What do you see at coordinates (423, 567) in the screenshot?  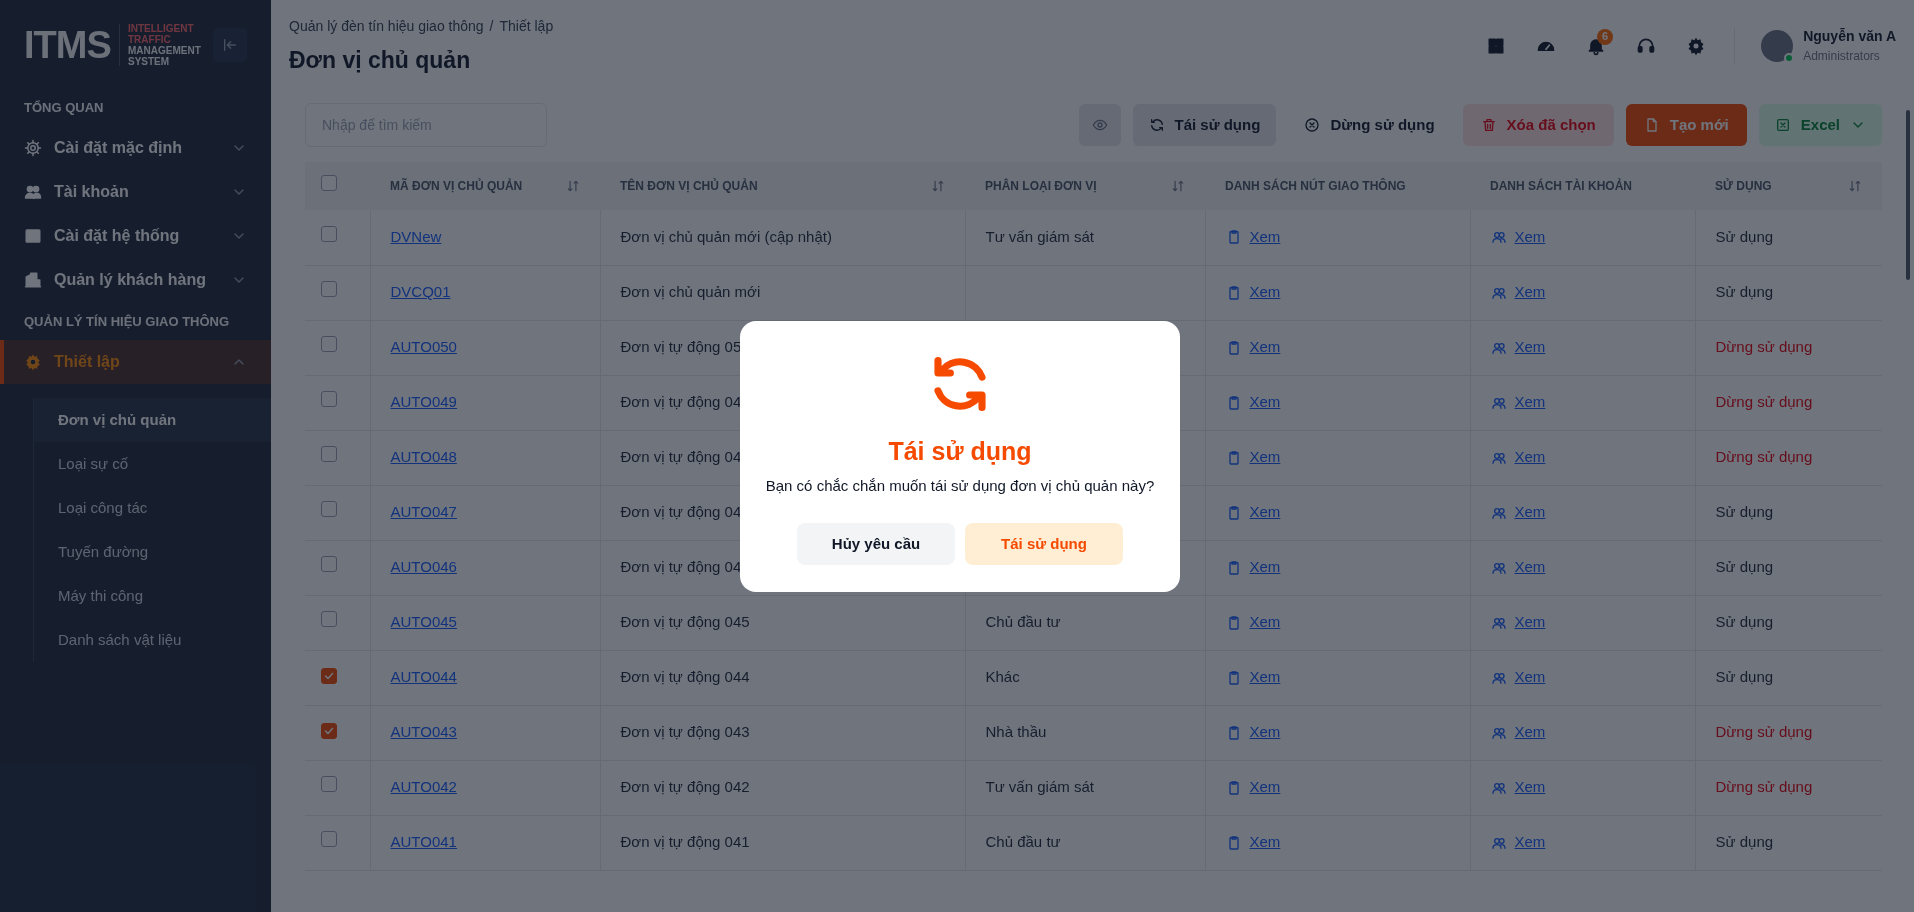 I see `code-link: AUTO046` at bounding box center [423, 567].